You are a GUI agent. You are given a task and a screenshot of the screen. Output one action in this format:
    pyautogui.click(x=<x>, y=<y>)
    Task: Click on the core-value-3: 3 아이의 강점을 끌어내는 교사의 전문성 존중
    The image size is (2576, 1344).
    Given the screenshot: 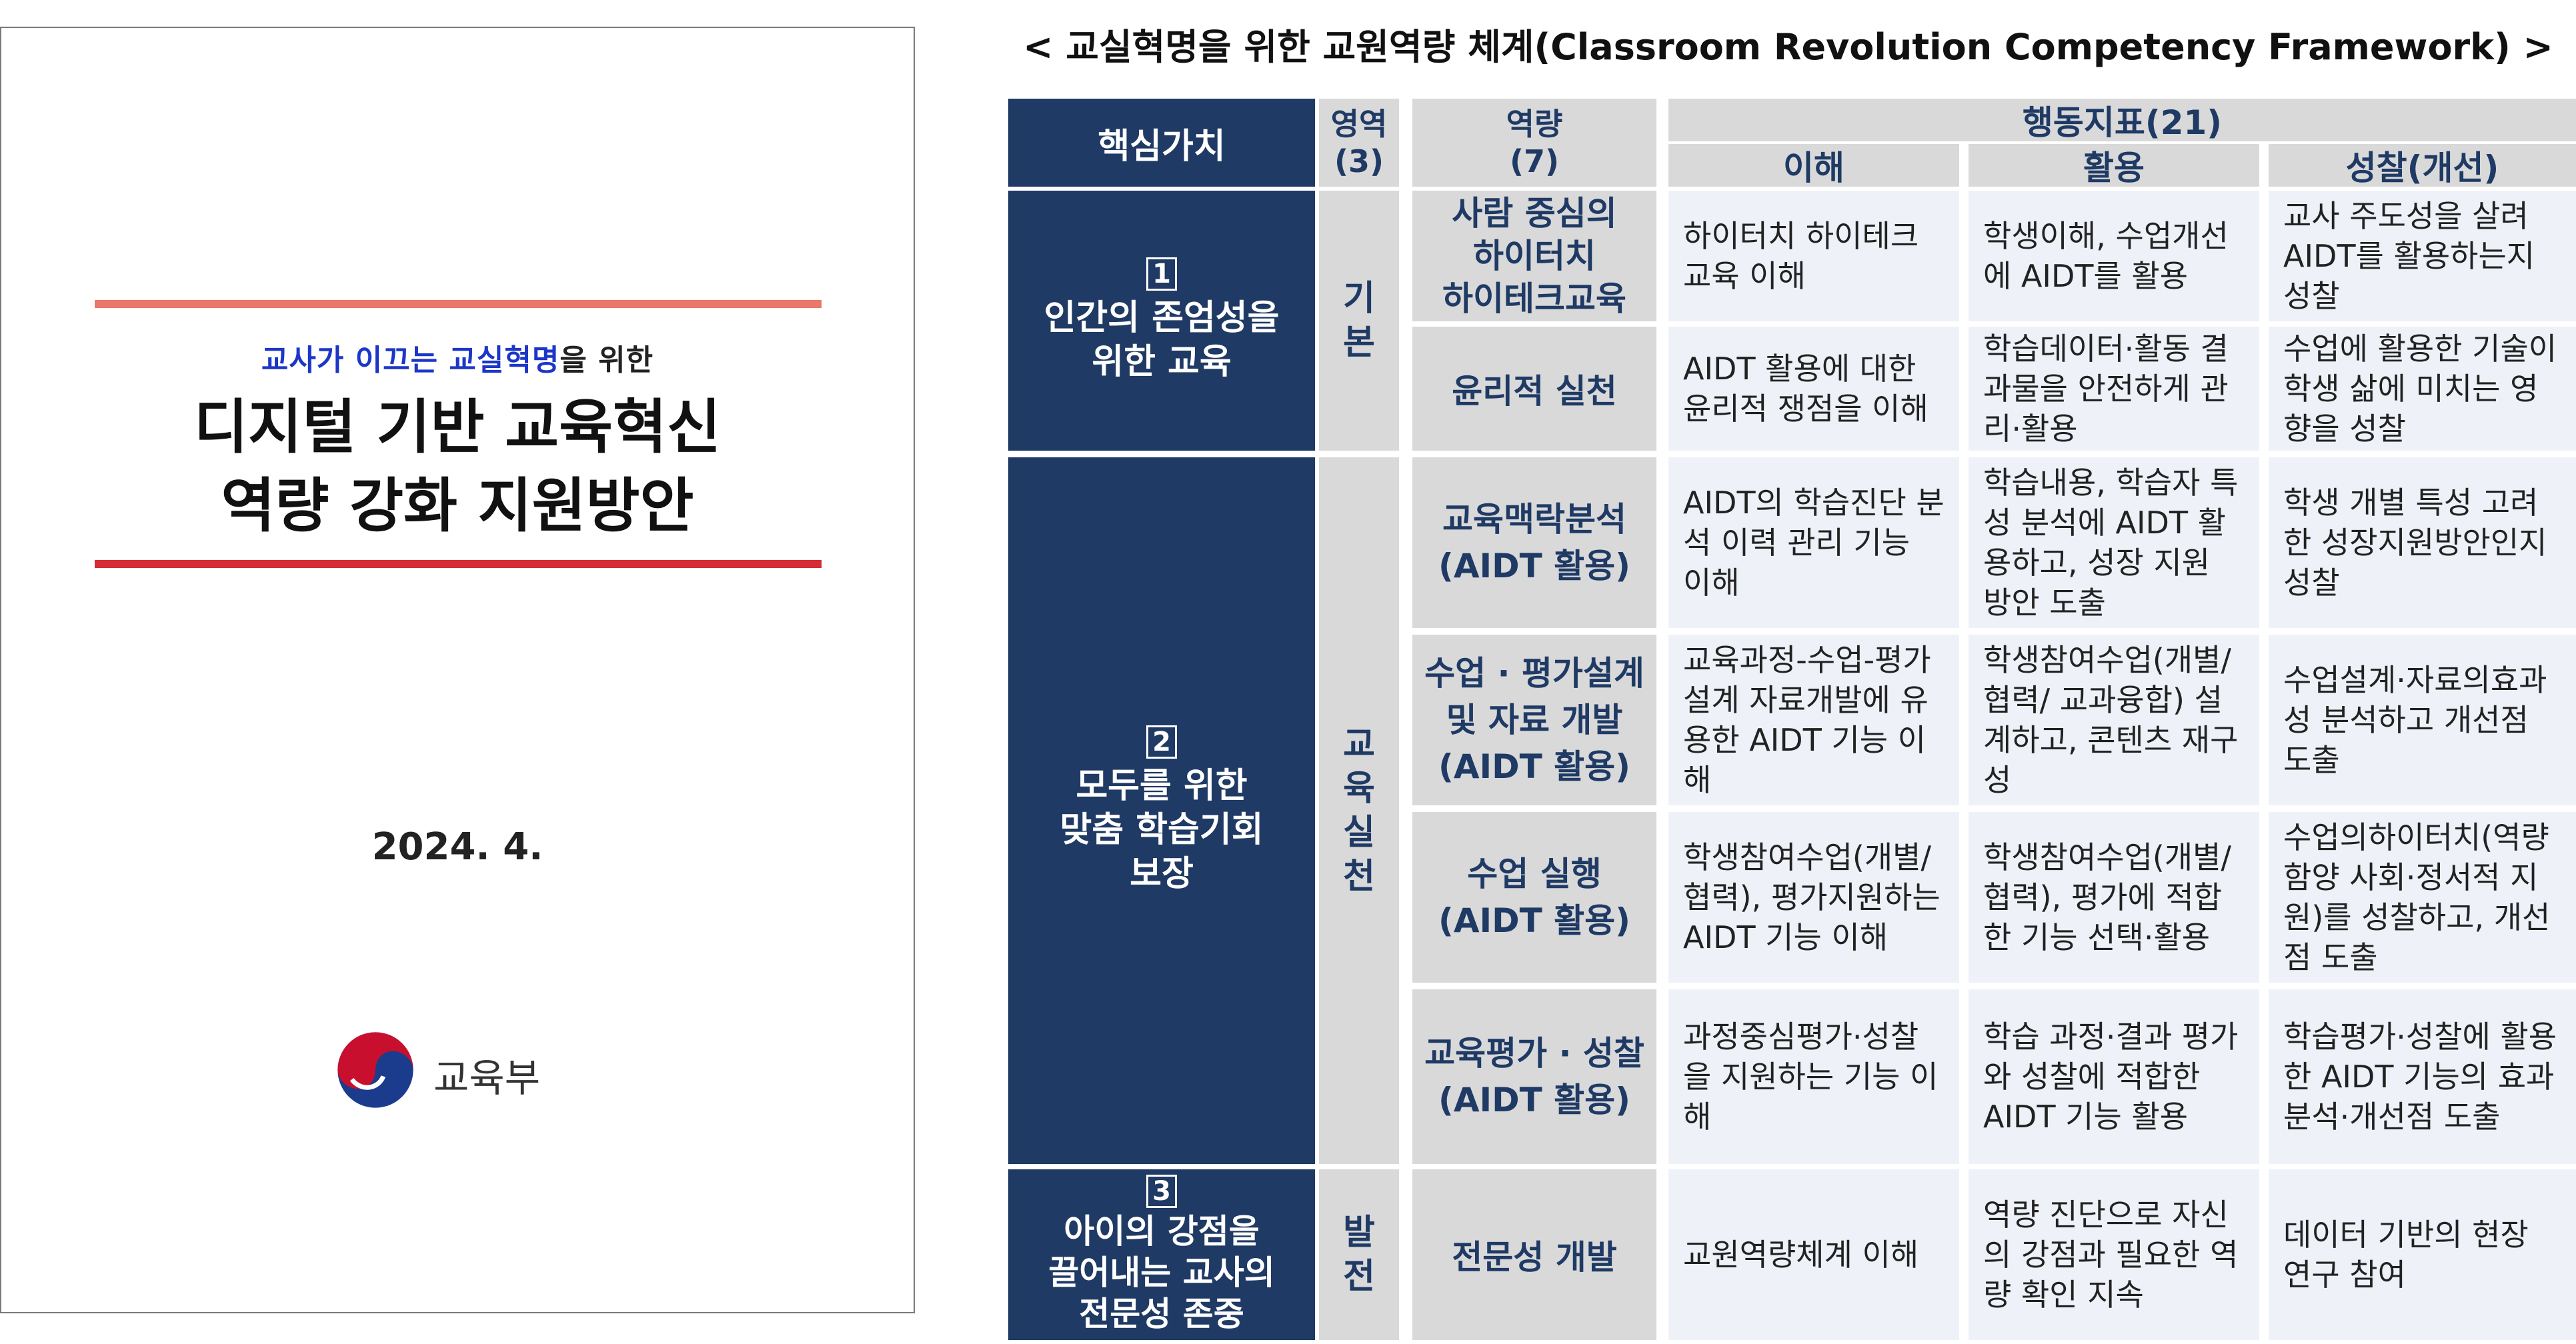 What is the action you would take?
    pyautogui.click(x=1161, y=1254)
    